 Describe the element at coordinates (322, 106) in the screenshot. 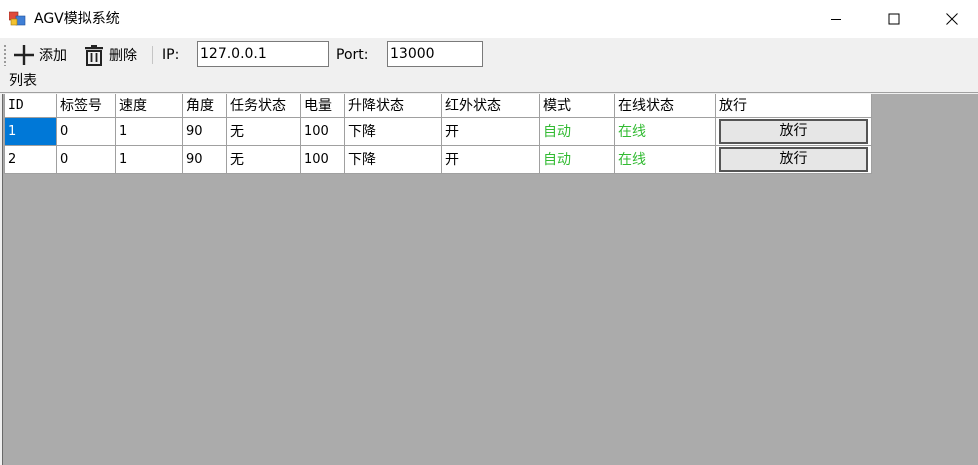

I see `column-header-battery: 电量` at that location.